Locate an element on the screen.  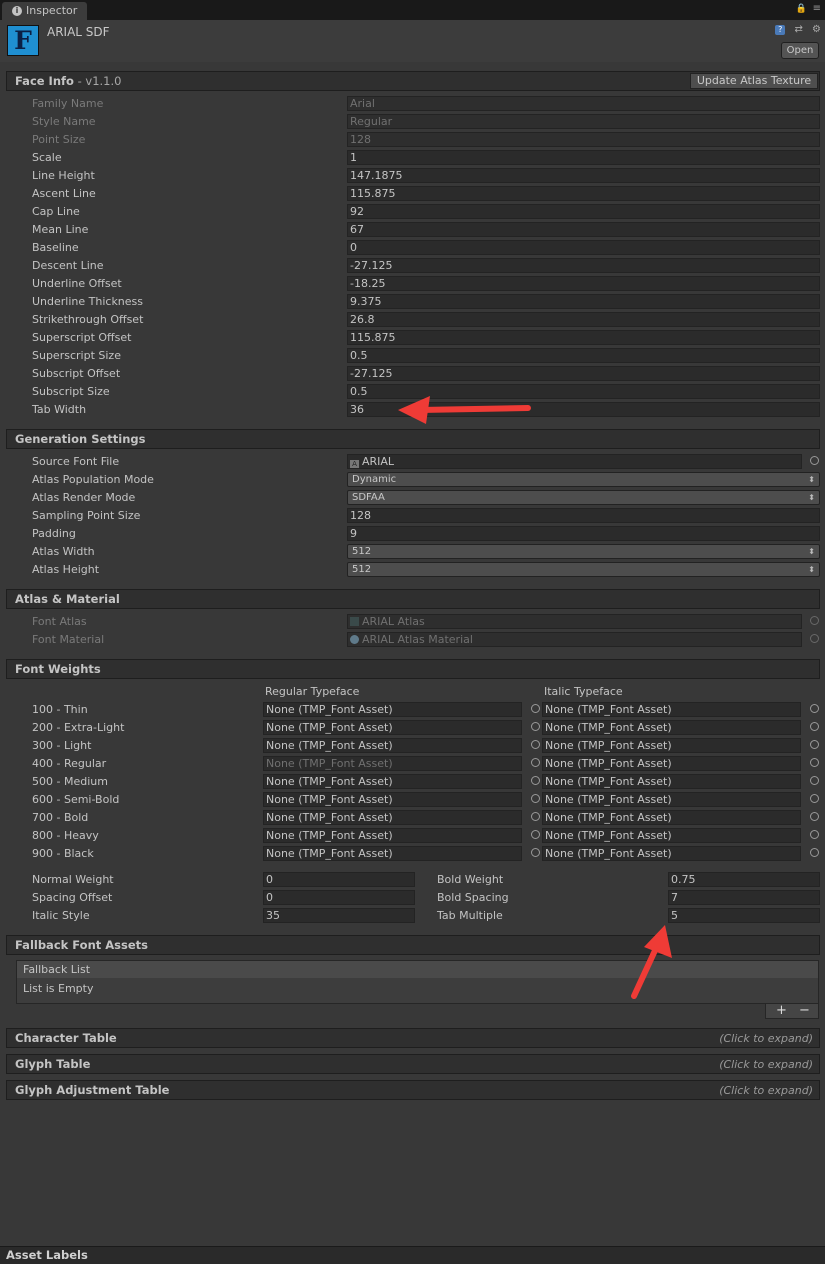
lock-icon: 🔒 is located at coordinates (801, 9).